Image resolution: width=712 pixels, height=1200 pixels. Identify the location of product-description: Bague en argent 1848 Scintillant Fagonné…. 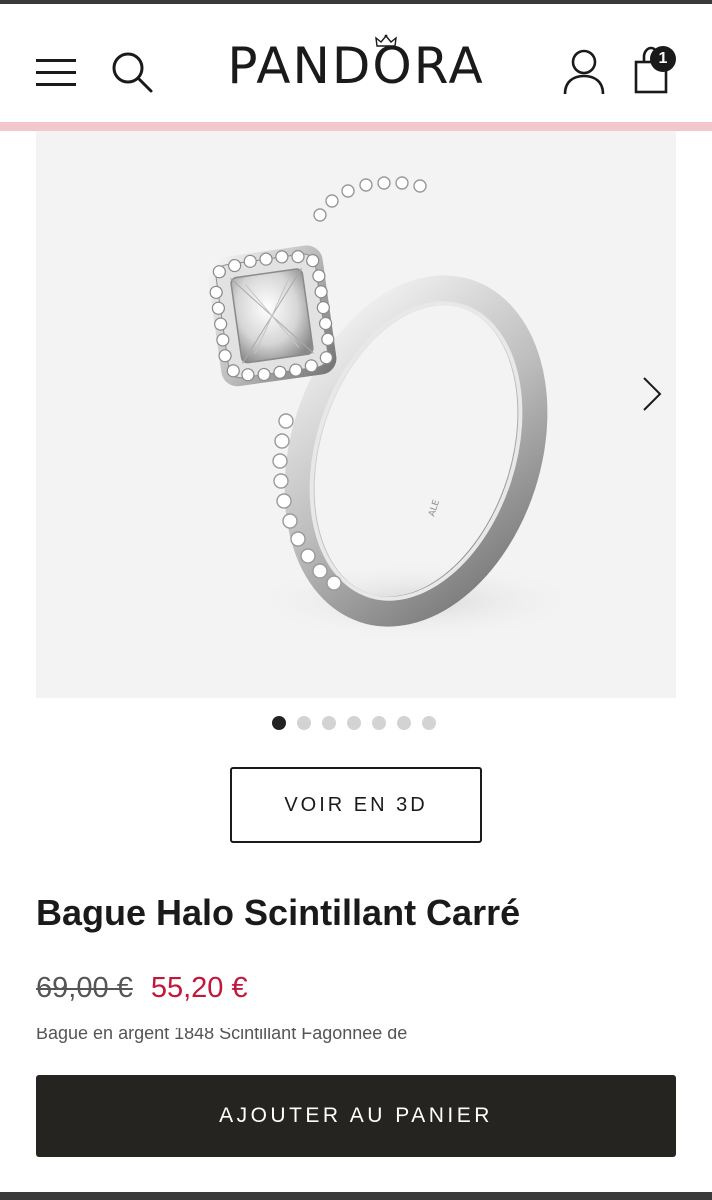
(356, 1037).